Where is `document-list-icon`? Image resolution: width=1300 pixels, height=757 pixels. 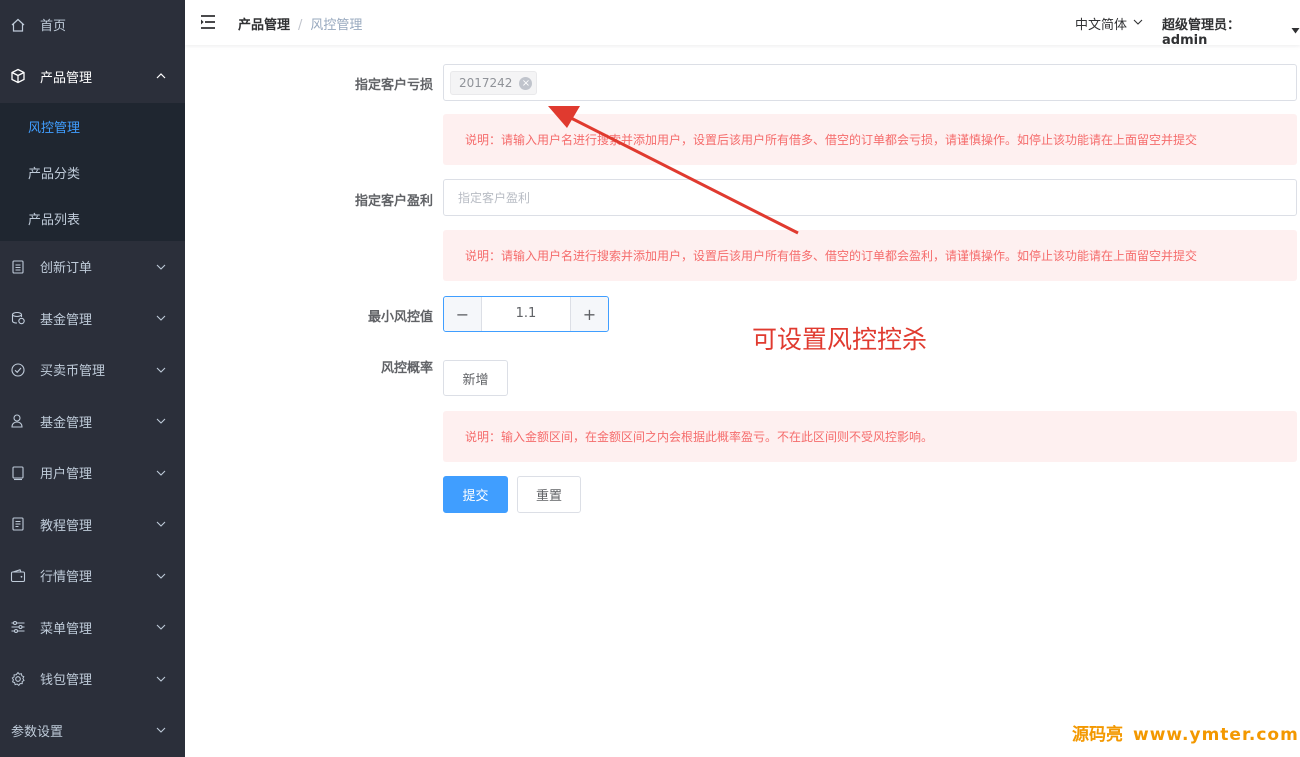 document-list-icon is located at coordinates (18, 267).